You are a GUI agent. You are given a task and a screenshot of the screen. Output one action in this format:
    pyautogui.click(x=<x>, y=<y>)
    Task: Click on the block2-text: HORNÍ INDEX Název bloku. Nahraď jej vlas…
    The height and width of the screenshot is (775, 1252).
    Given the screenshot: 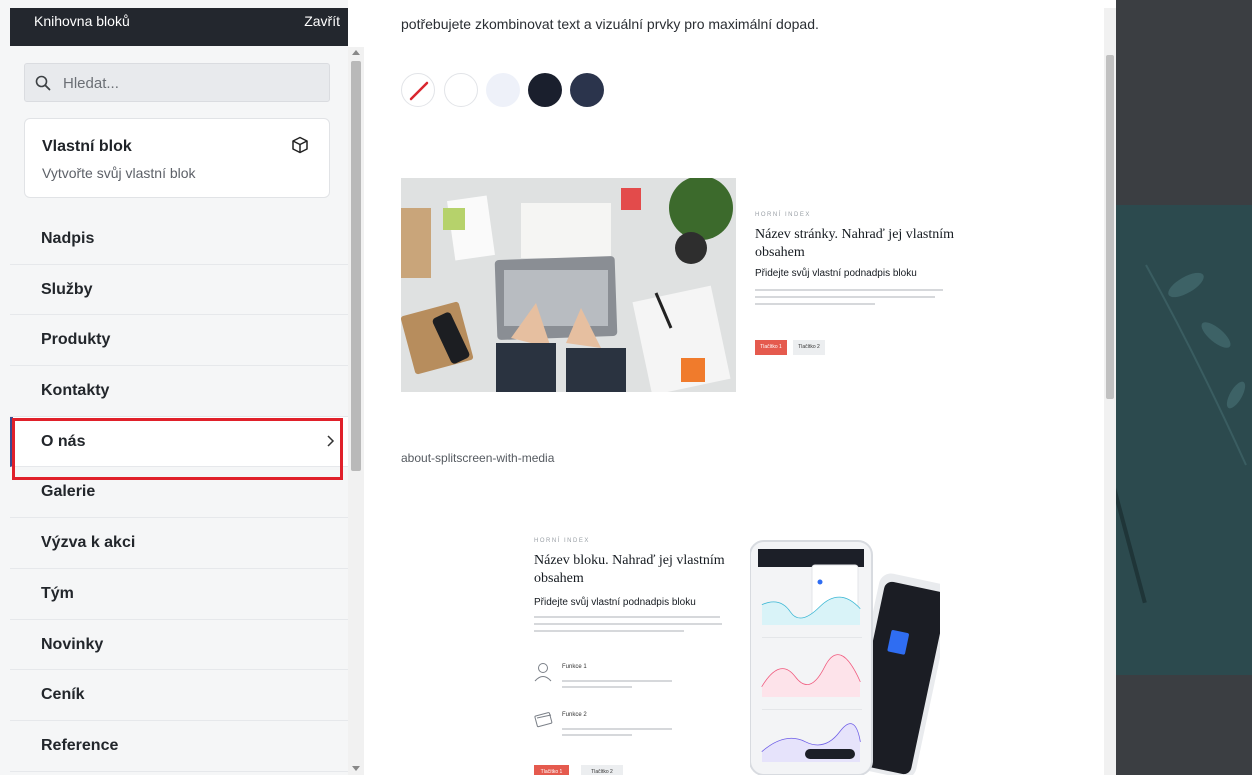 What is the action you would take?
    pyautogui.click(x=634, y=656)
    